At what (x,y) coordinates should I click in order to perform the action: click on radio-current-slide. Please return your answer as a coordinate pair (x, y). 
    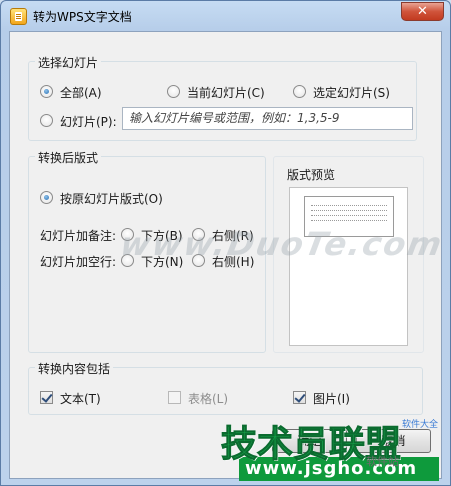
    Looking at the image, I should click on (173, 91).